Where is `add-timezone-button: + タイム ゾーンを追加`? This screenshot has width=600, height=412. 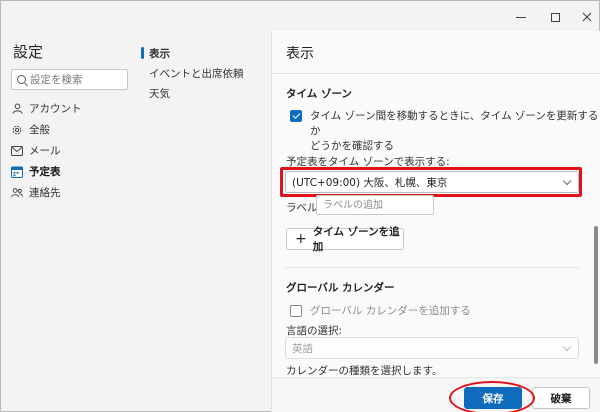 add-timezone-button: + タイム ゾーンを追加 is located at coordinates (345, 239).